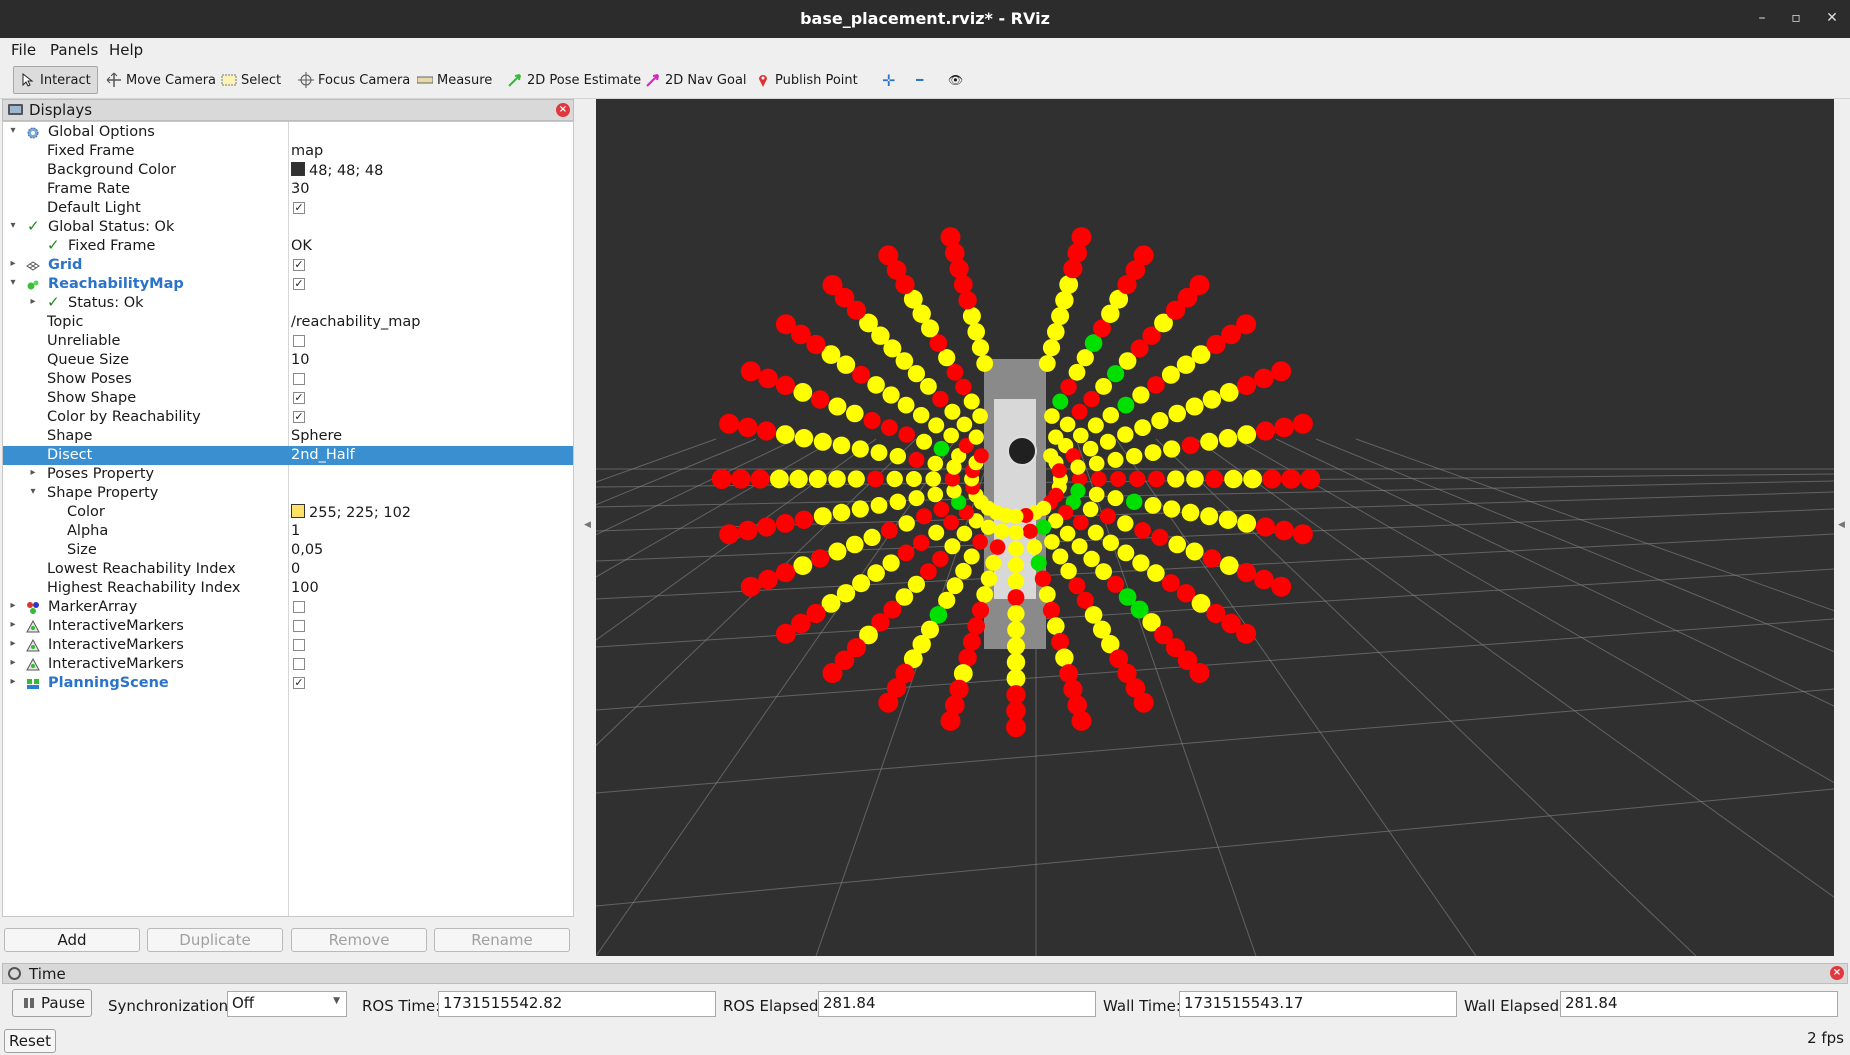 This screenshot has height=1055, width=1850. I want to click on menu-help: Help, so click(126, 50).